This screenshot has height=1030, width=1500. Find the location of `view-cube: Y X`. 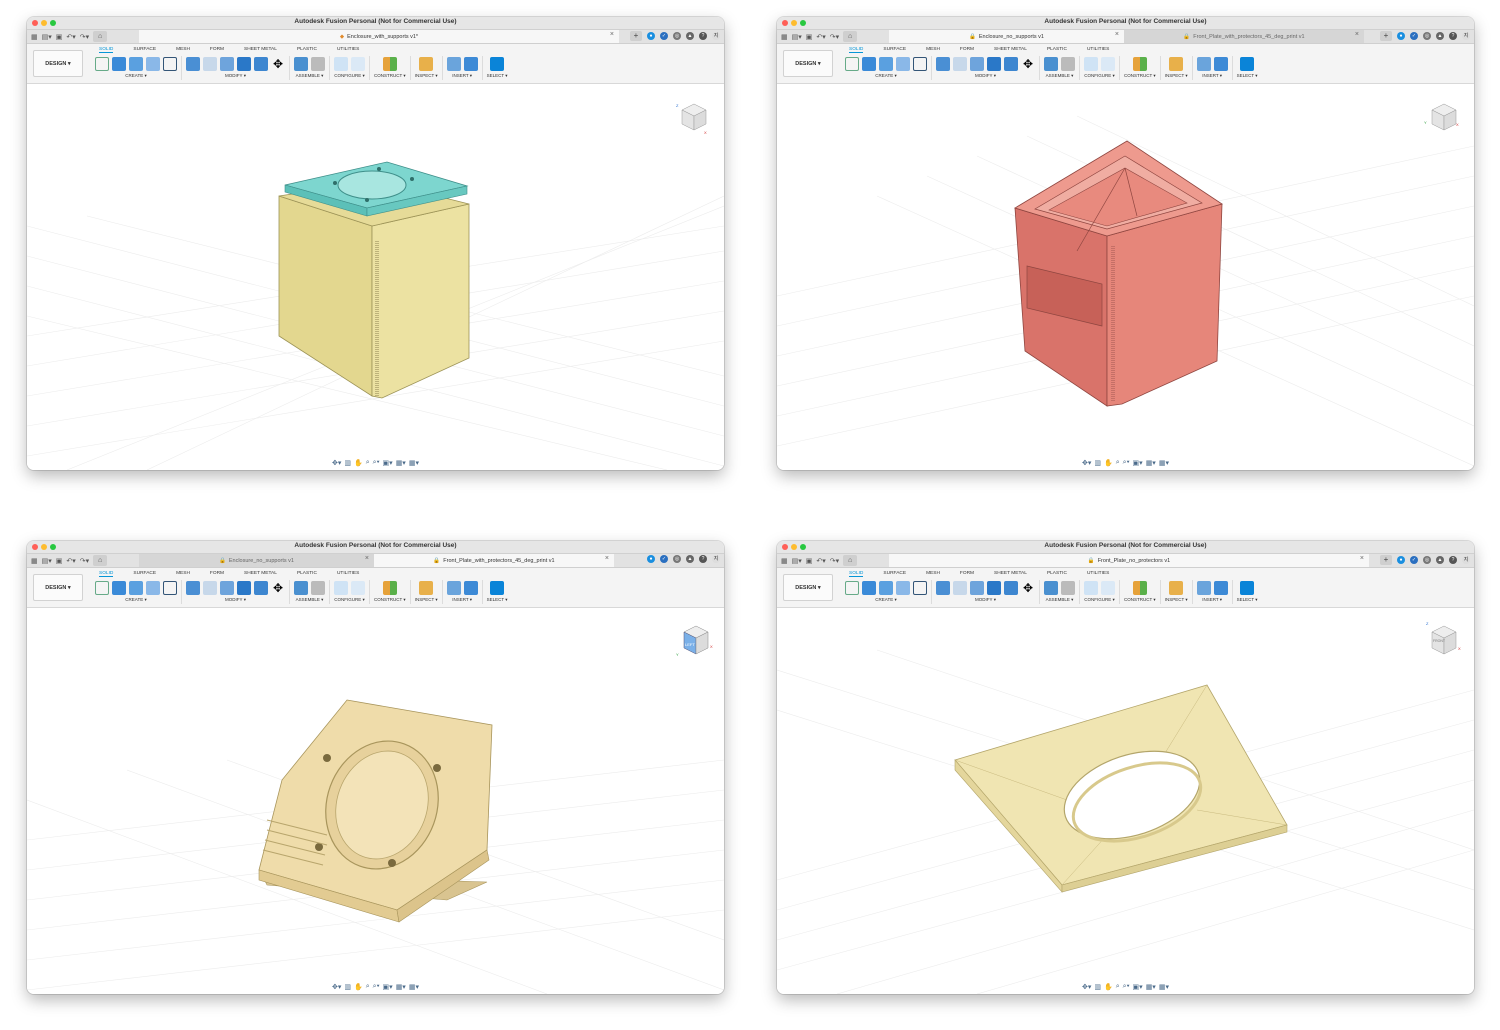

view-cube: Y X is located at coordinates (1442, 118).